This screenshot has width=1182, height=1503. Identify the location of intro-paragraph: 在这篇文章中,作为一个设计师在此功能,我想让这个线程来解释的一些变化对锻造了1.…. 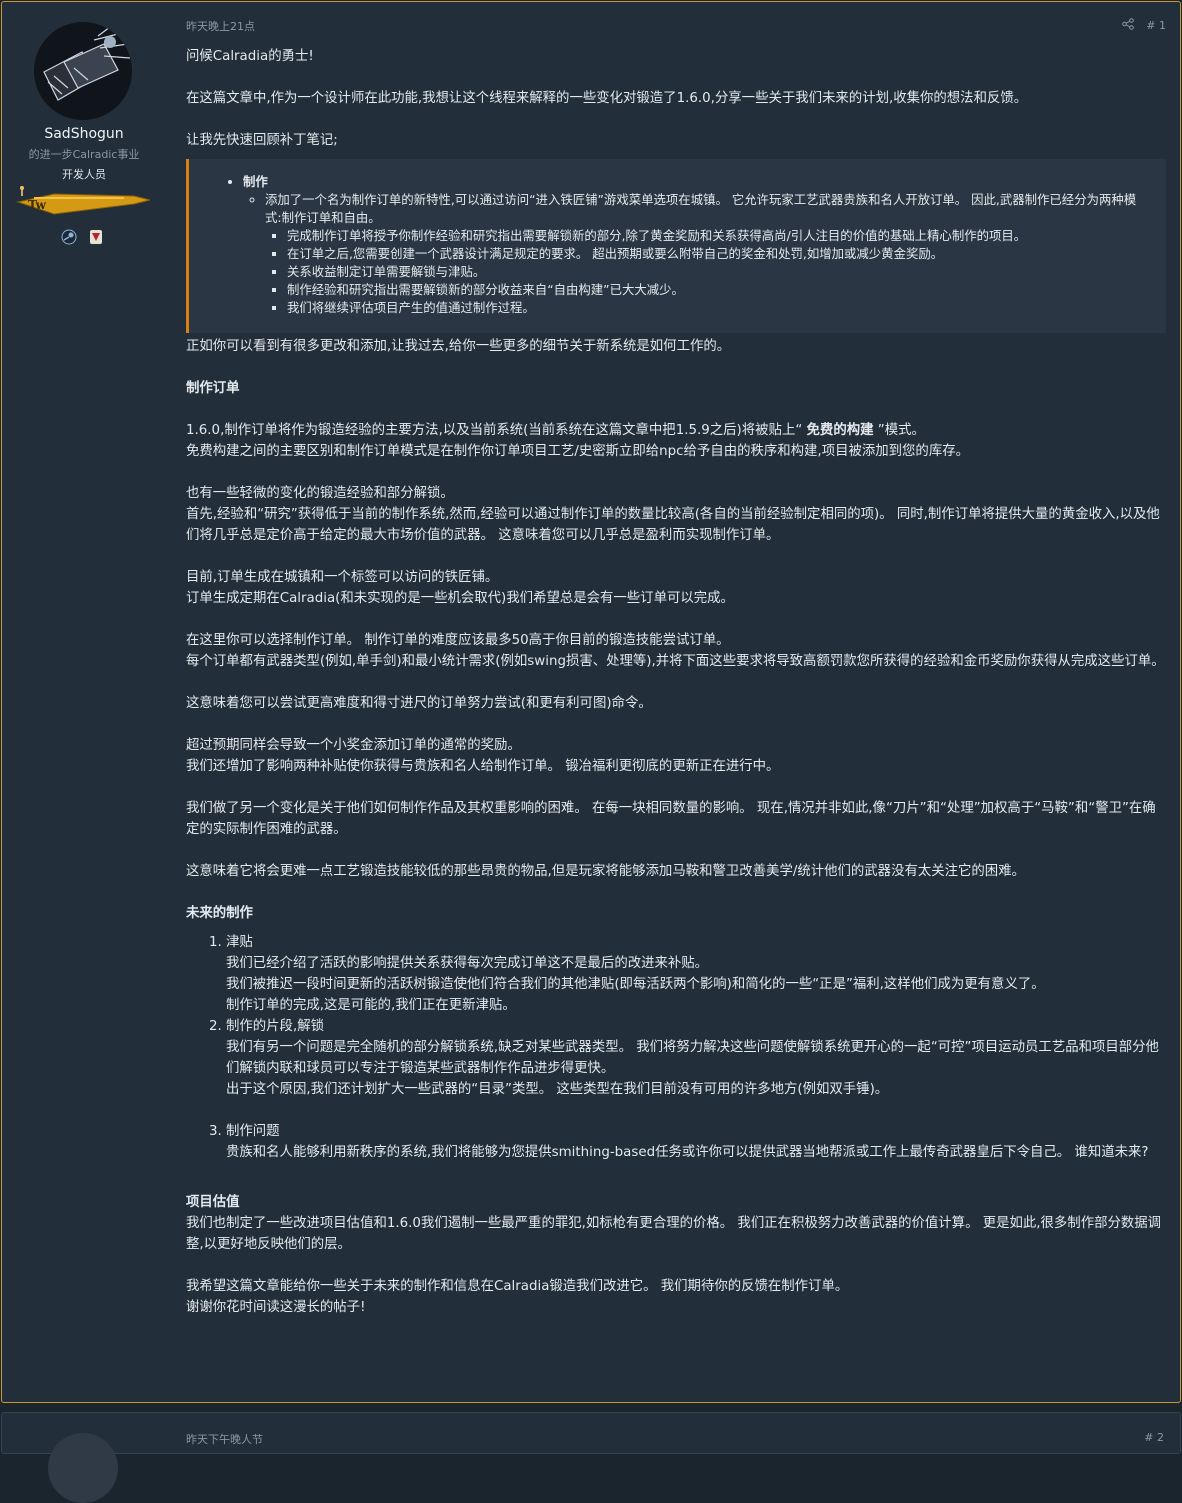
(607, 98).